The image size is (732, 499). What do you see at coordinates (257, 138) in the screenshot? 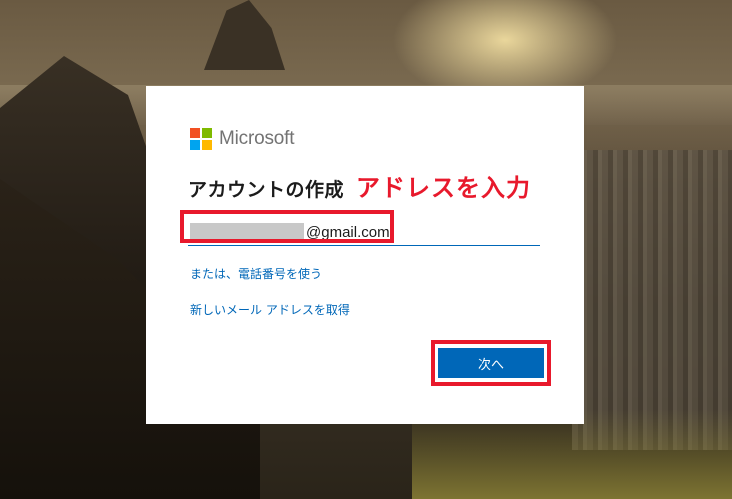
I see `logo-text: Microsoft` at bounding box center [257, 138].